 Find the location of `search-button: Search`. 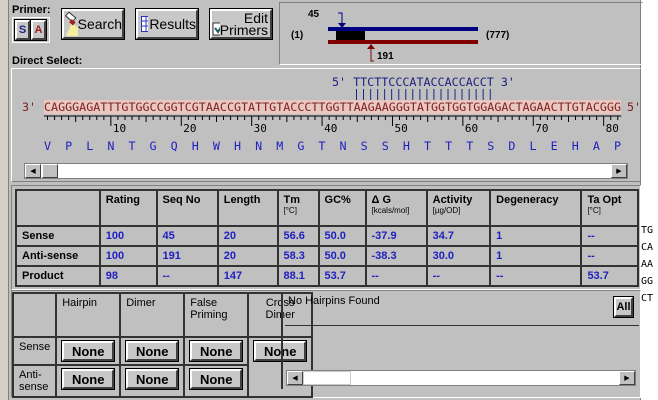

search-button: Search is located at coordinates (93, 24).